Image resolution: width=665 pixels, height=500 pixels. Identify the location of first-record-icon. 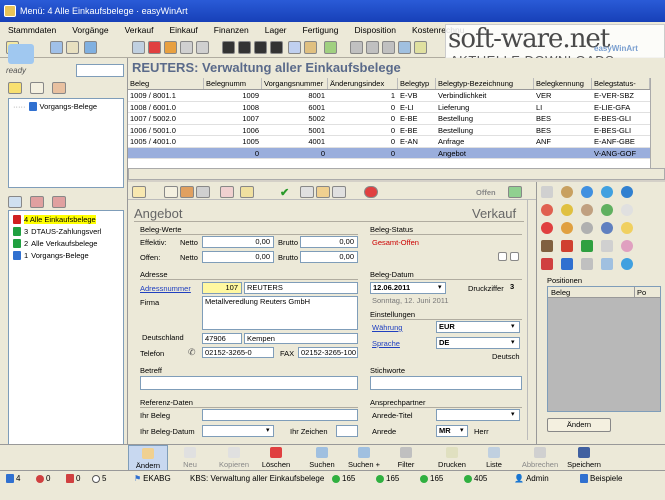
(228, 47).